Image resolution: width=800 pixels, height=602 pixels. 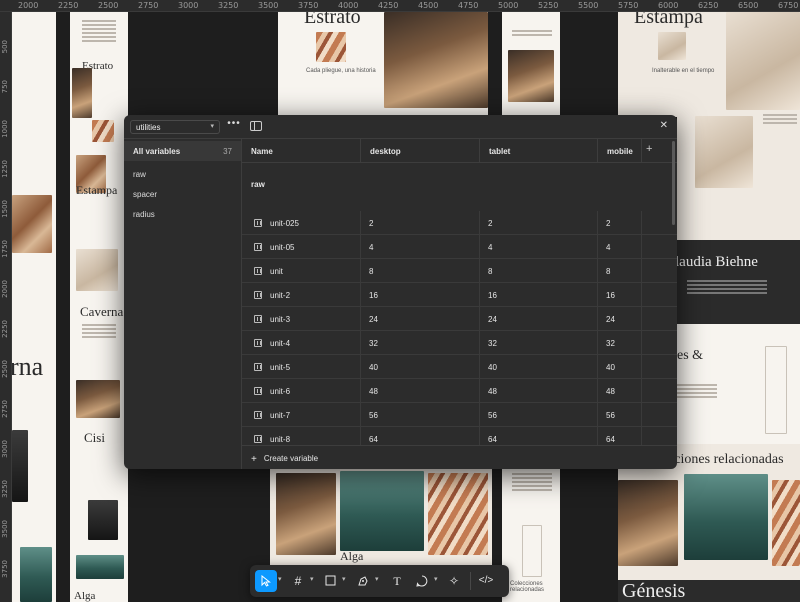 What do you see at coordinates (420, 295) in the screenshot?
I see `value-cell-desktop: 16` at bounding box center [420, 295].